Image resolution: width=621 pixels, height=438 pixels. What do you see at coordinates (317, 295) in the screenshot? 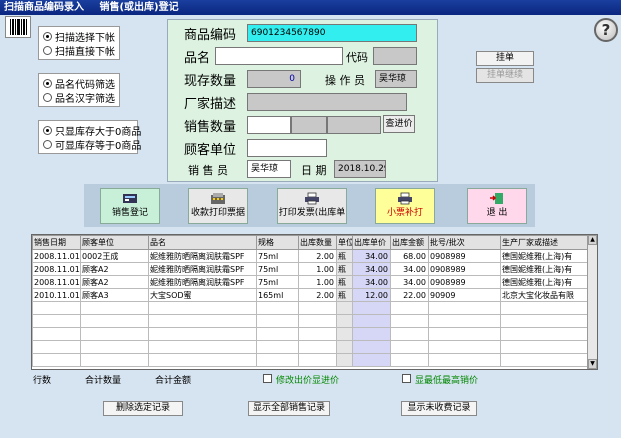
I see `table-cell: 2.00` at bounding box center [317, 295].